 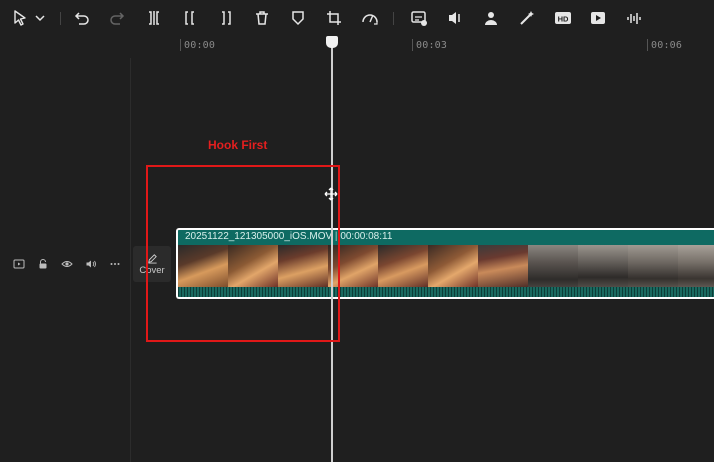 What do you see at coordinates (19, 264) in the screenshot?
I see `video-track-icon` at bounding box center [19, 264].